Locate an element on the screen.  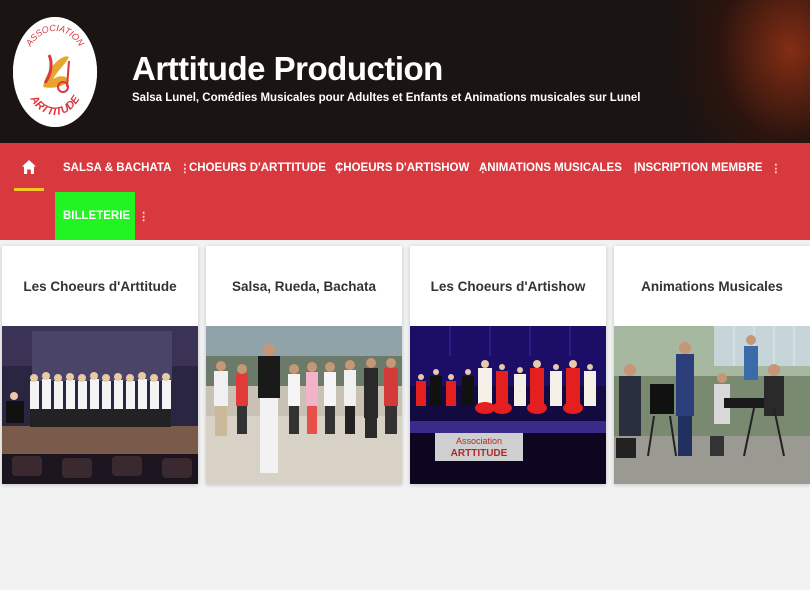
nav-item-choeurs-artishow: CHOEURS D'ARTISHOW ⋮ is located at coordinates (411, 168).